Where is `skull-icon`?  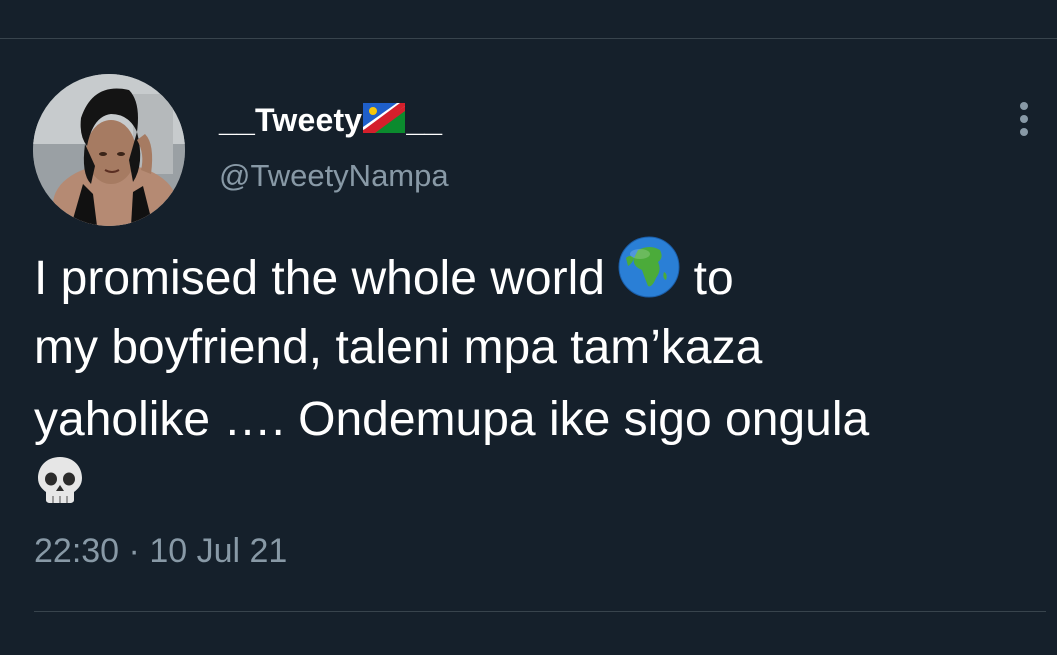 skull-icon is located at coordinates (60, 490).